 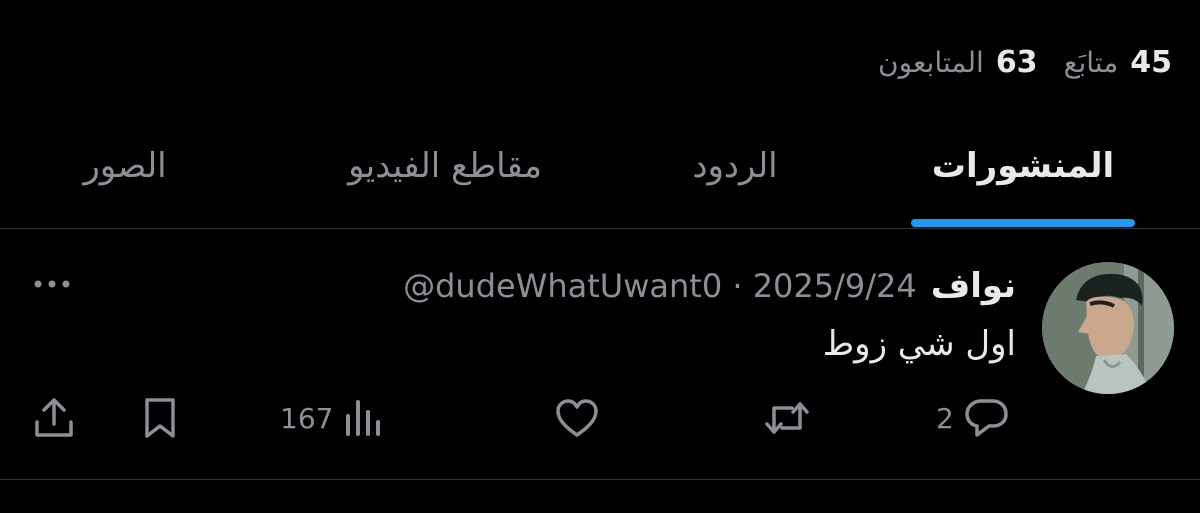 What do you see at coordinates (445, 166) in the screenshot?
I see `tab-videos: مقاطع الفيديو` at bounding box center [445, 166].